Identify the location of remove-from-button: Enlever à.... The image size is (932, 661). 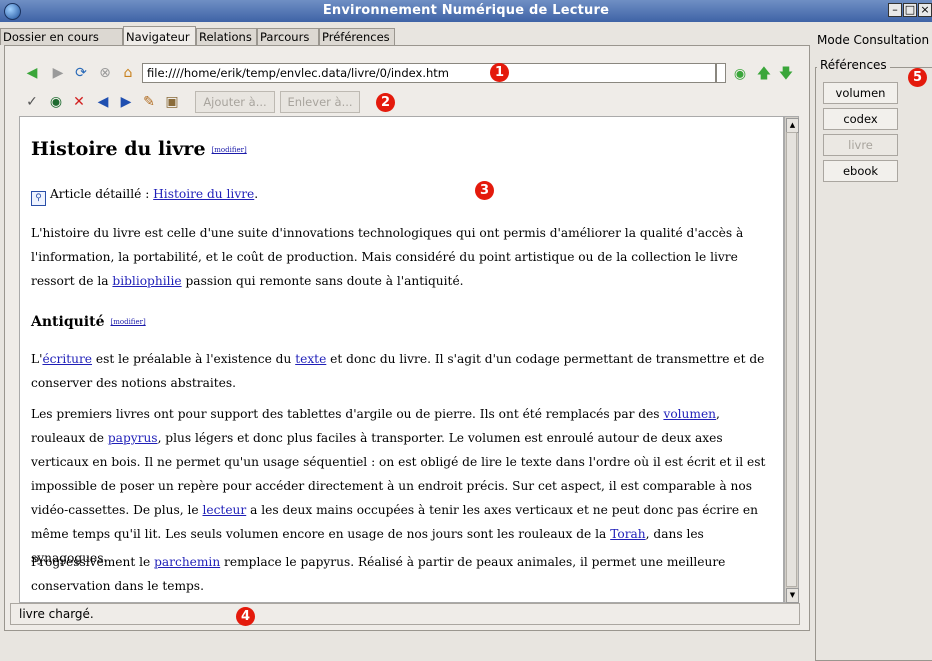
(320, 102).